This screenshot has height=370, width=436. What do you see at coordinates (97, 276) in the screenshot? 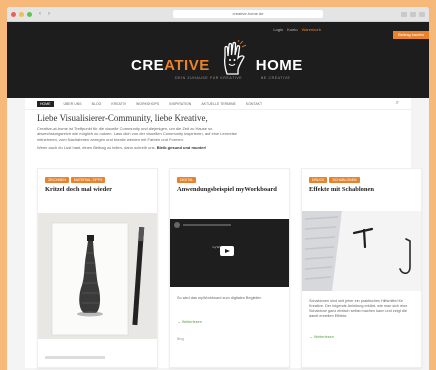
I see `card-image-bottle-drawing` at bounding box center [97, 276].